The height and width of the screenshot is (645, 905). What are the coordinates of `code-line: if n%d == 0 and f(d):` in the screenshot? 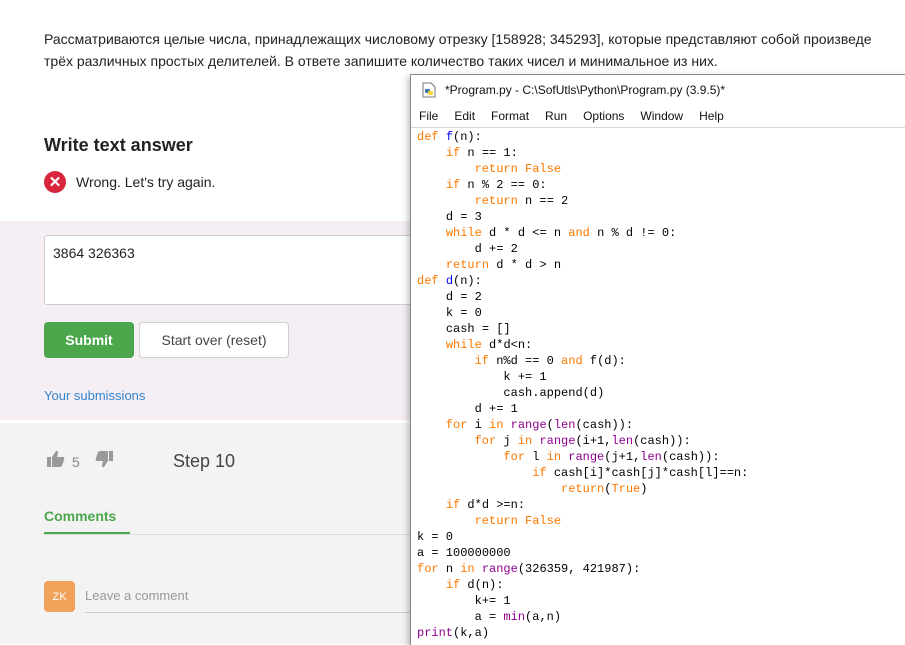 It's located at (550, 361).